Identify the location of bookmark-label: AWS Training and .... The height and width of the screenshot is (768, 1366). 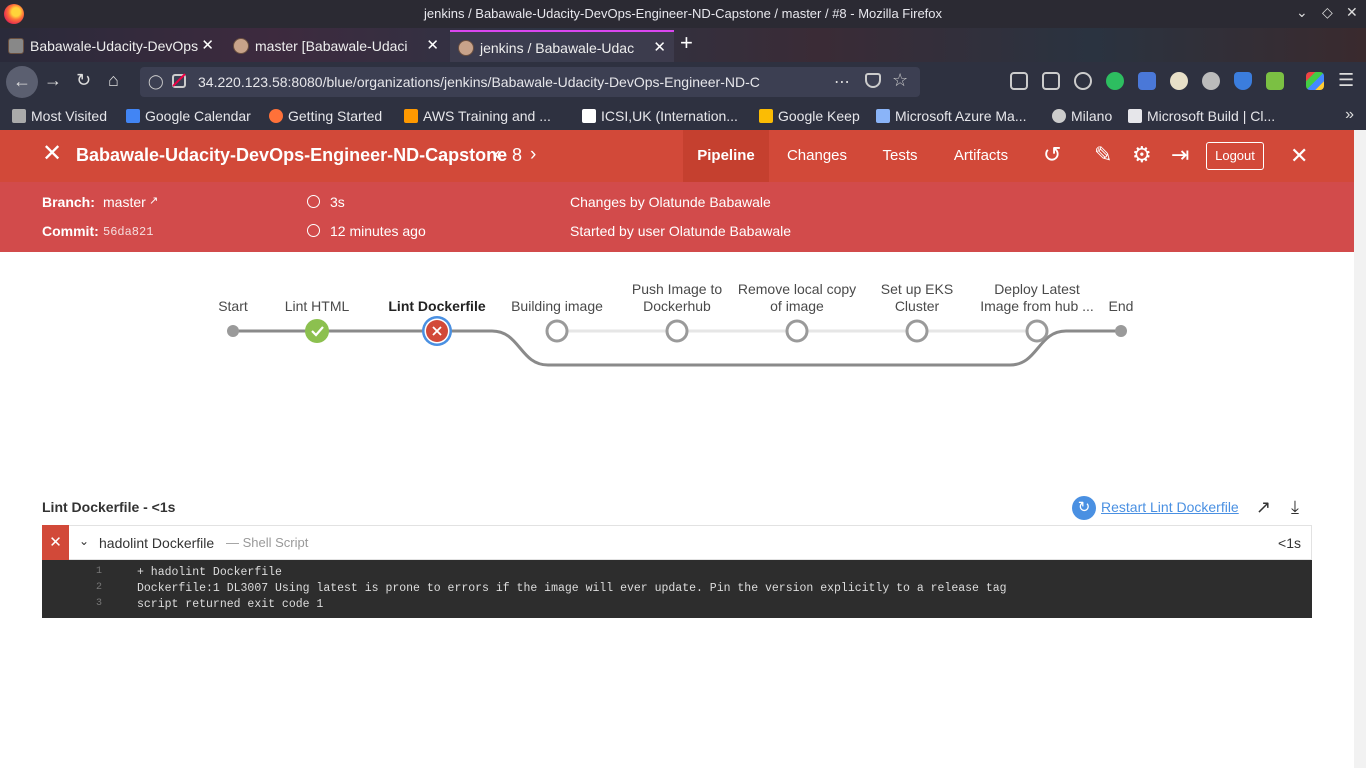
(487, 116).